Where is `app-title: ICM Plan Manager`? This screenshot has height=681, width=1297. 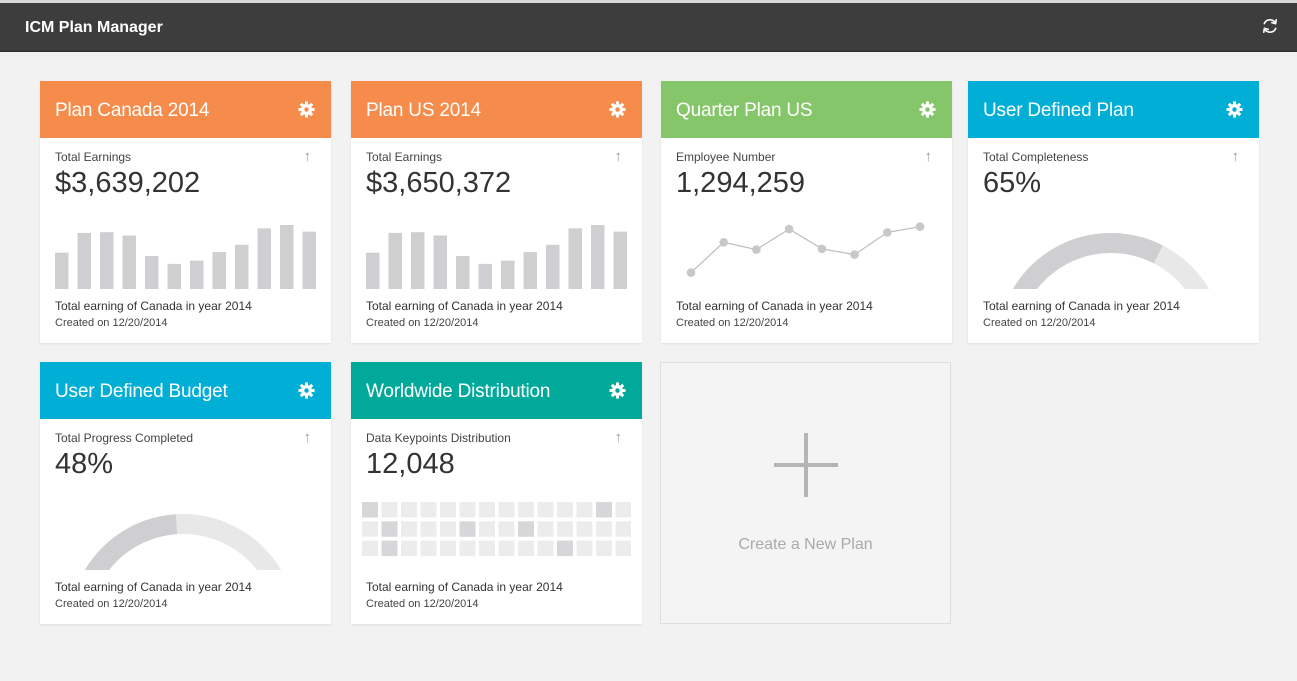 app-title: ICM Plan Manager is located at coordinates (94, 27).